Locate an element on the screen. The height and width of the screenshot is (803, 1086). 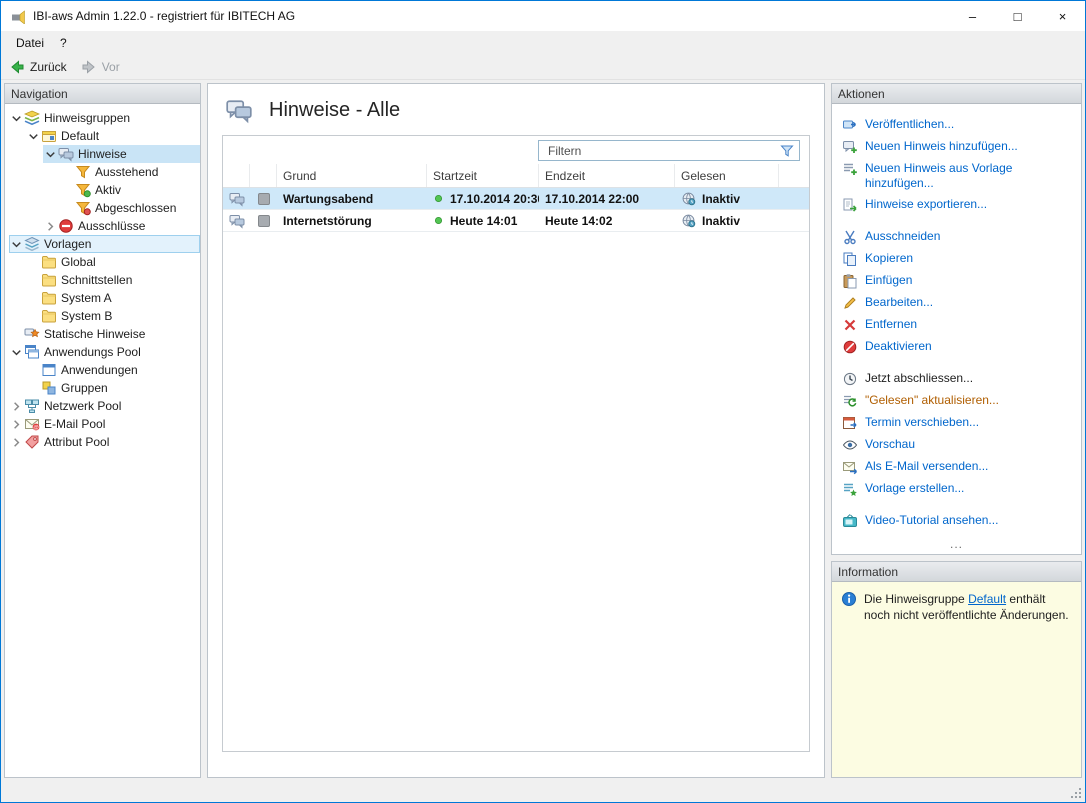
back-button: Zurück is located at coordinates (38, 67).